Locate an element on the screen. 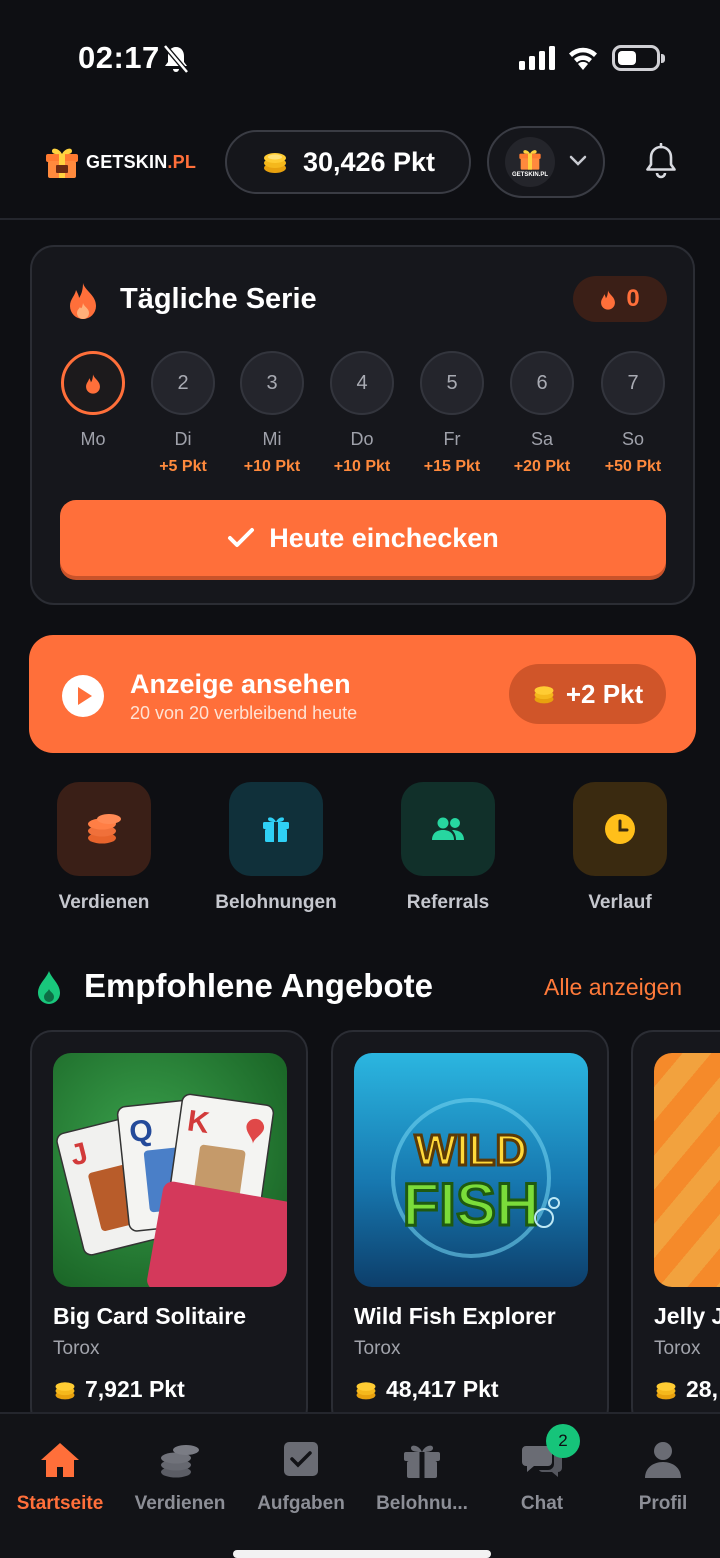 This screenshot has height=1558, width=720. day-circle-active is located at coordinates (93, 383).